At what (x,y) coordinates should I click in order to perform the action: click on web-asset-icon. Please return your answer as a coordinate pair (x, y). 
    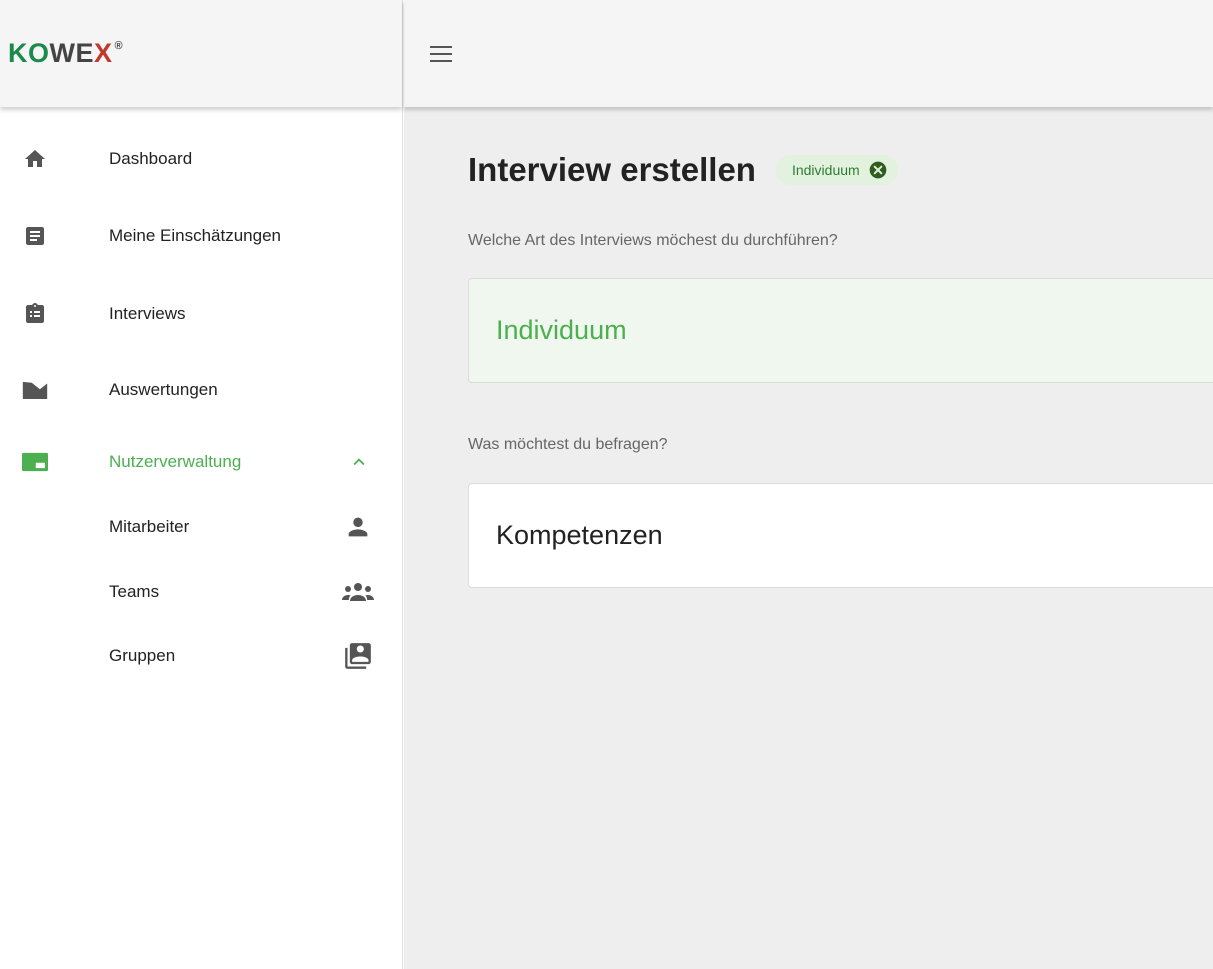
    Looking at the image, I should click on (35, 462).